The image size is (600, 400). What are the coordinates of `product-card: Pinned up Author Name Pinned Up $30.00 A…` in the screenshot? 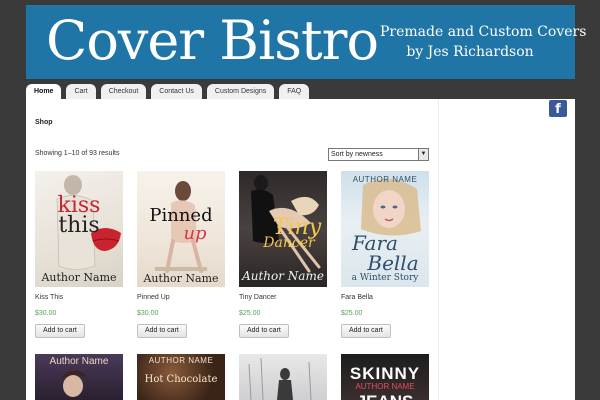 It's located at (181, 254).